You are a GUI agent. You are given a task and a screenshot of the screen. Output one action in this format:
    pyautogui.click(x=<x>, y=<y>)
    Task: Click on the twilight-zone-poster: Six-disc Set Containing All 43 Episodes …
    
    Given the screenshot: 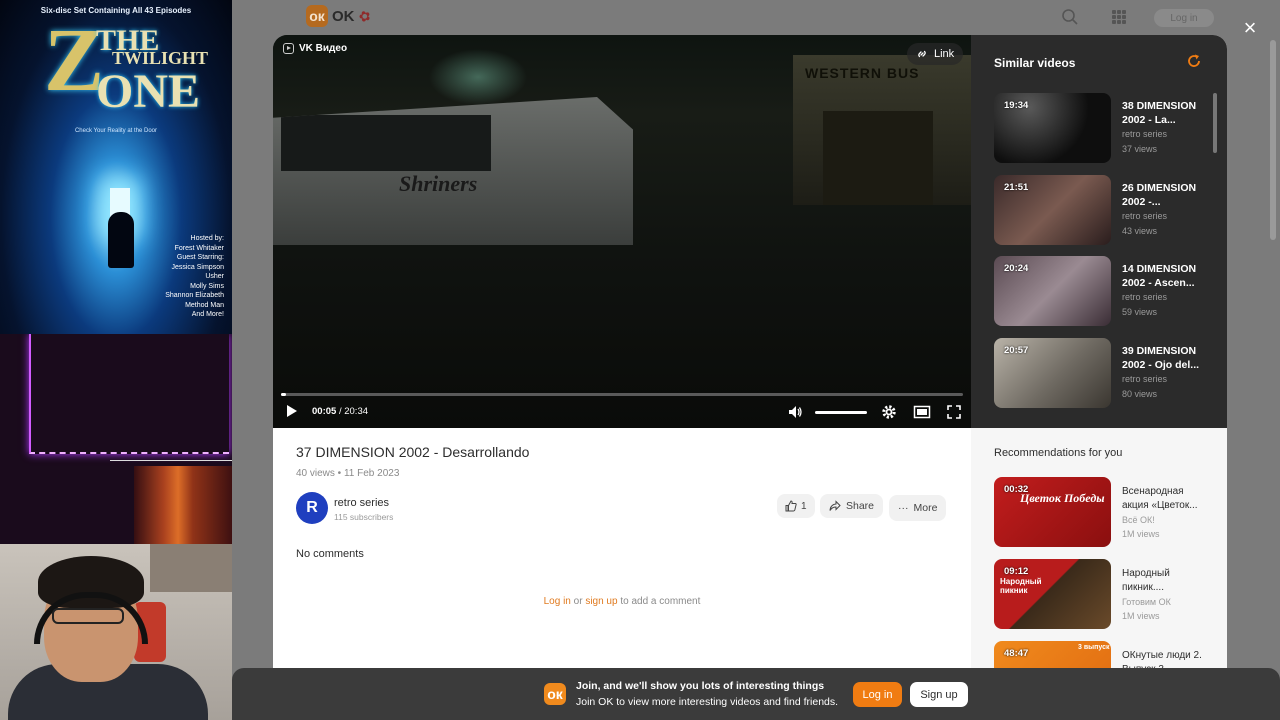 What is the action you would take?
    pyautogui.click(x=116, y=167)
    